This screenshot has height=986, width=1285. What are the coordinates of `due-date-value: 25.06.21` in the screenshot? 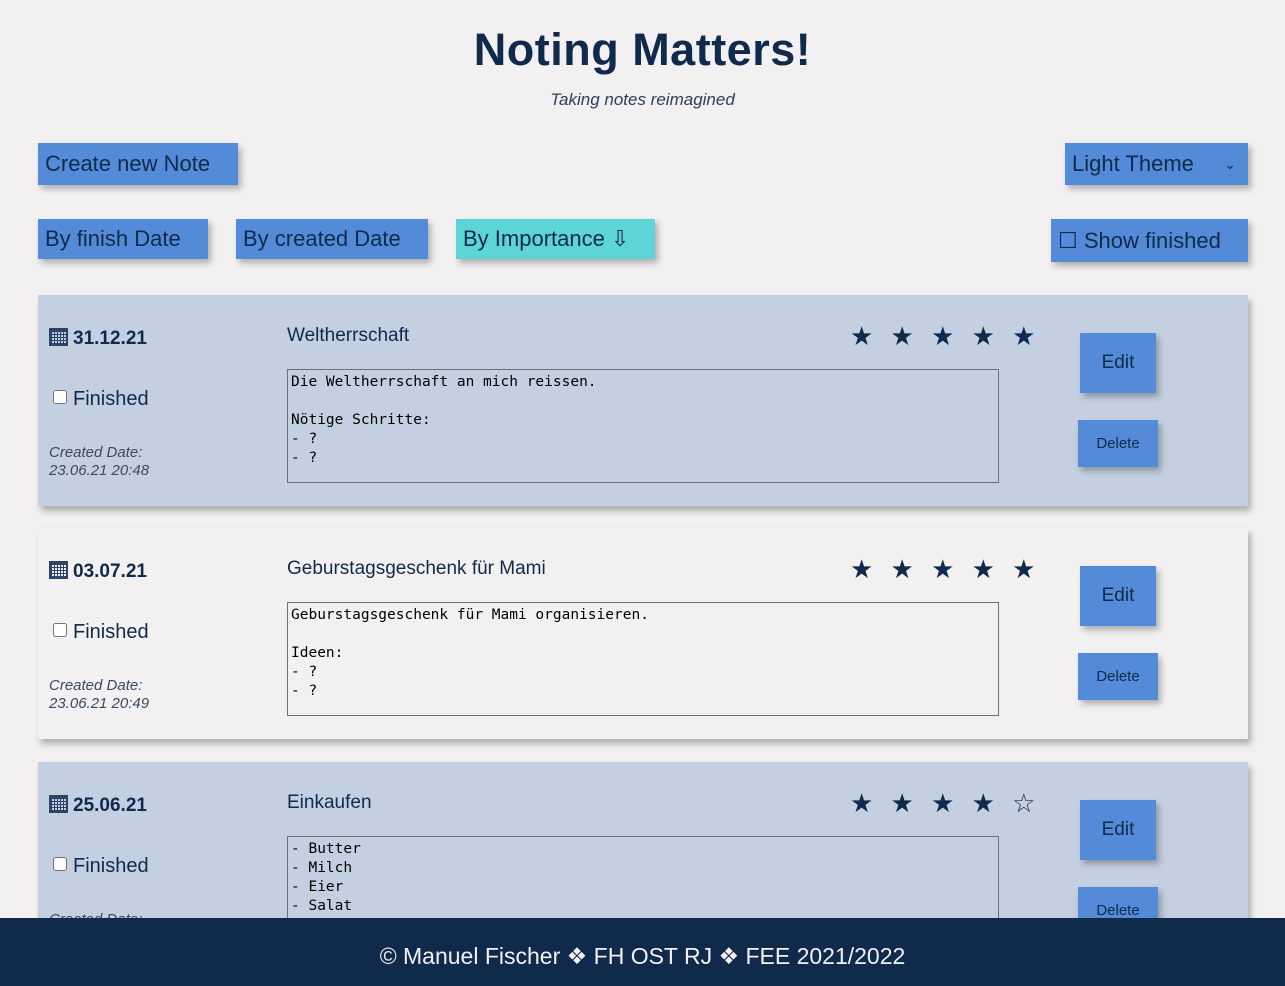 It's located at (110, 805).